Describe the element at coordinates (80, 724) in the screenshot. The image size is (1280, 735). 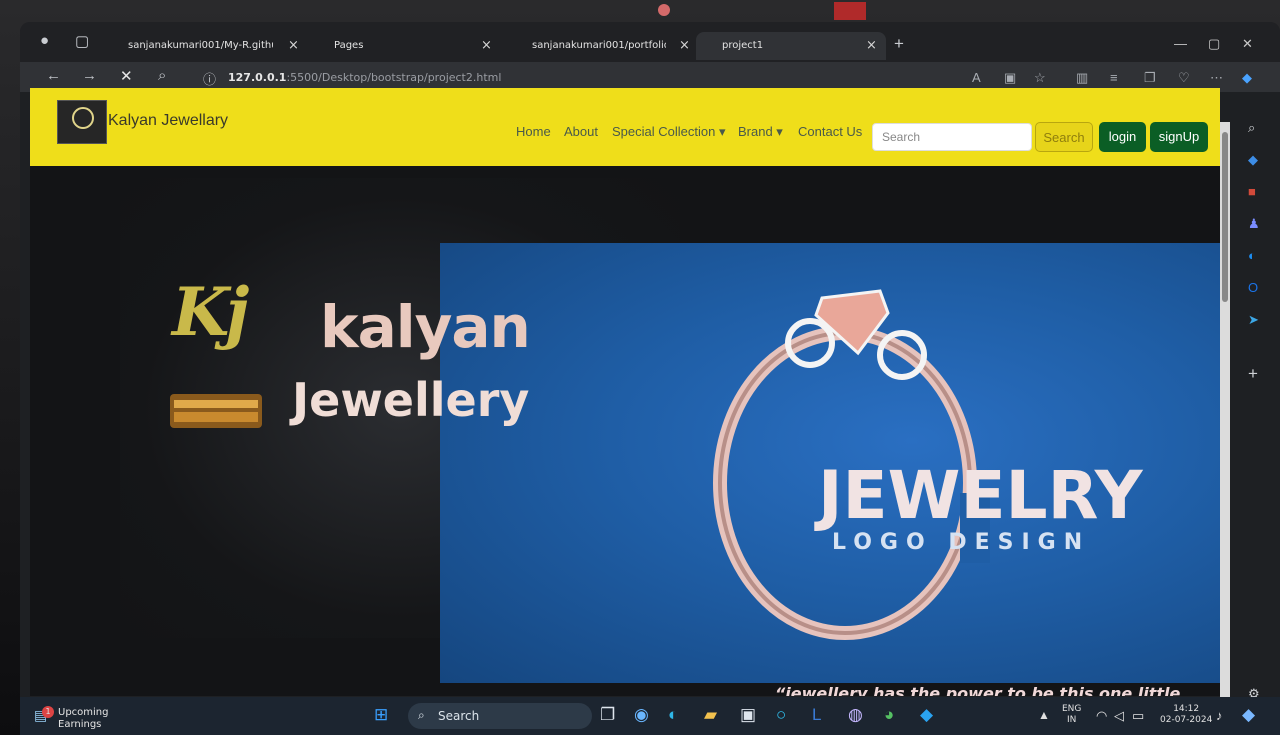
I see `widget-subtitle: Earnings` at that location.